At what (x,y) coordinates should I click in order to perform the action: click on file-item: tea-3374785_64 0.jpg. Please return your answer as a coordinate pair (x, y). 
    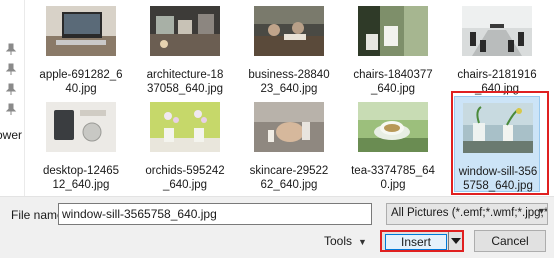
    Looking at the image, I should click on (393, 144).